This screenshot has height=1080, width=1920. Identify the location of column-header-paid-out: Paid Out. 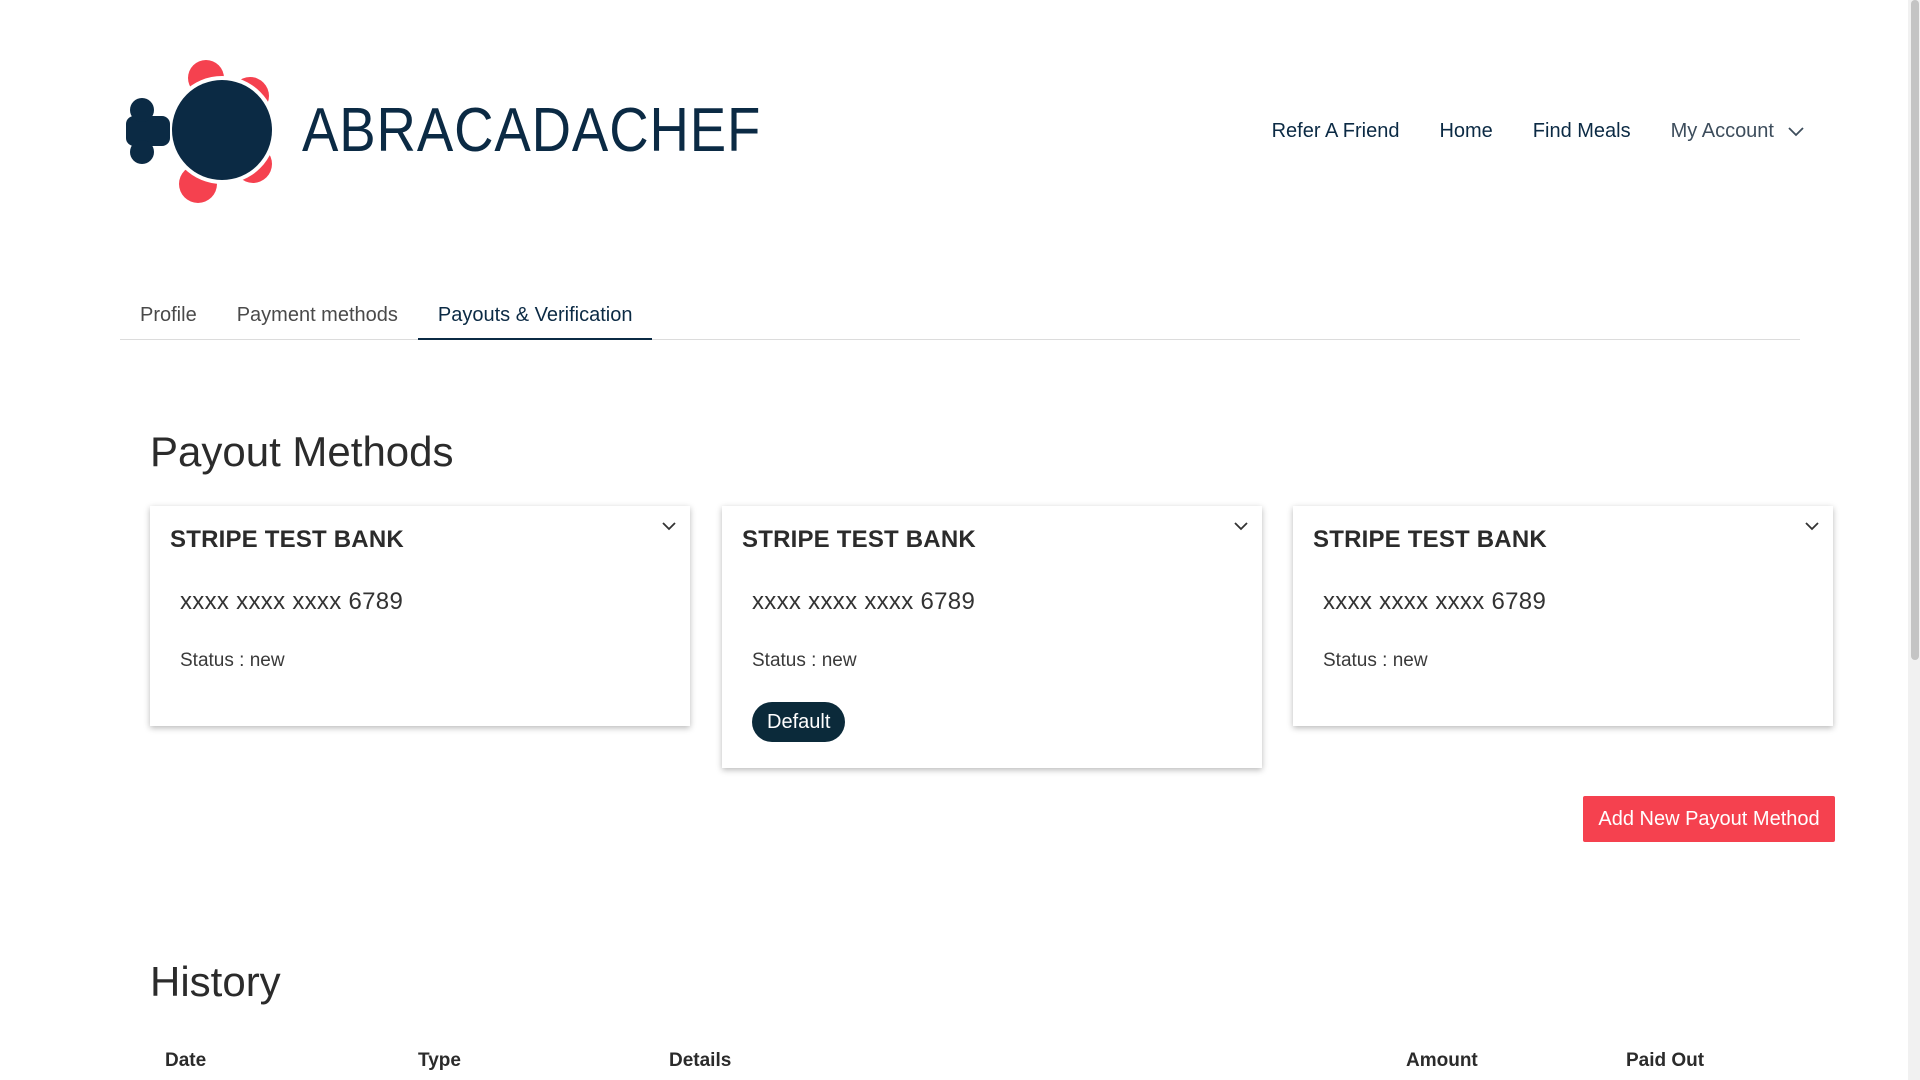
(1665, 1061).